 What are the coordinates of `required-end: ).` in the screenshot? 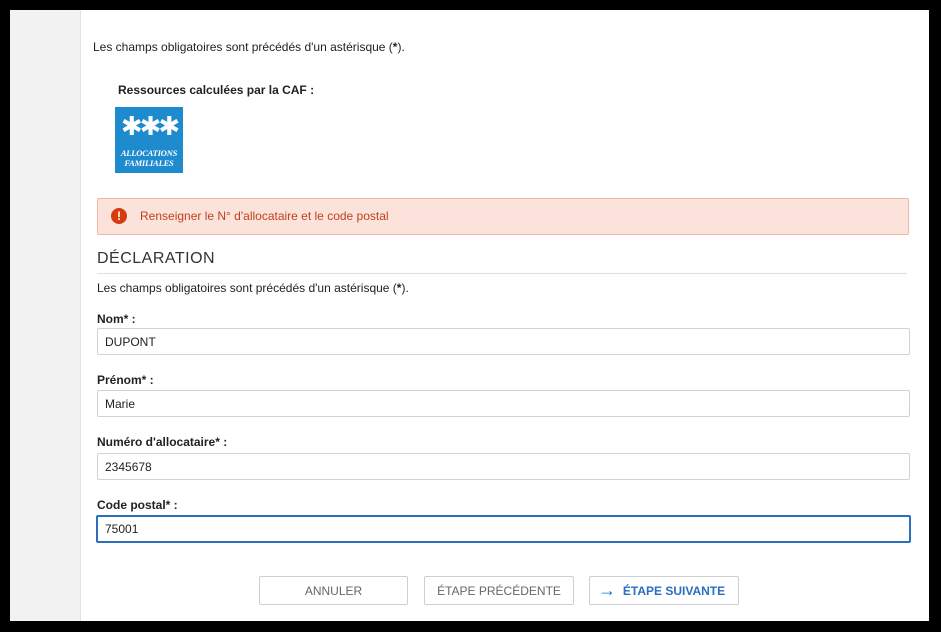 It's located at (405, 288).